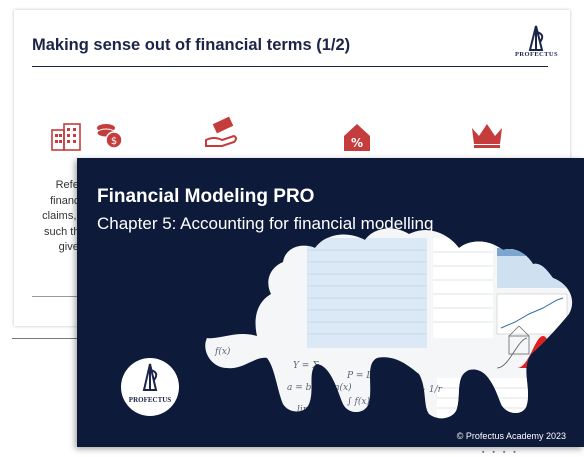  Describe the element at coordinates (319, 387) in the screenshot. I see `svg-text: a = b − Sin(x)` at that location.